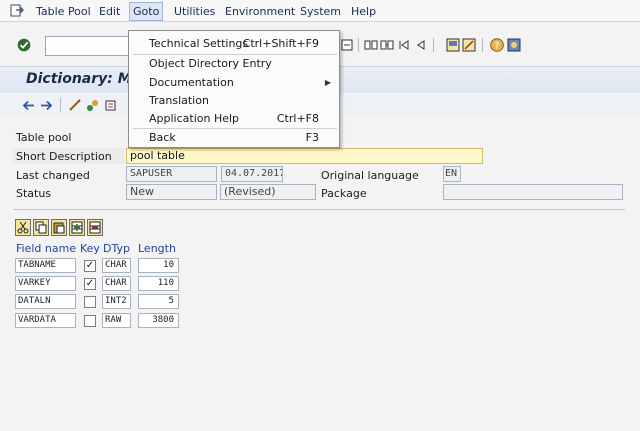  I want to click on insert-row-icon, so click(77, 227).